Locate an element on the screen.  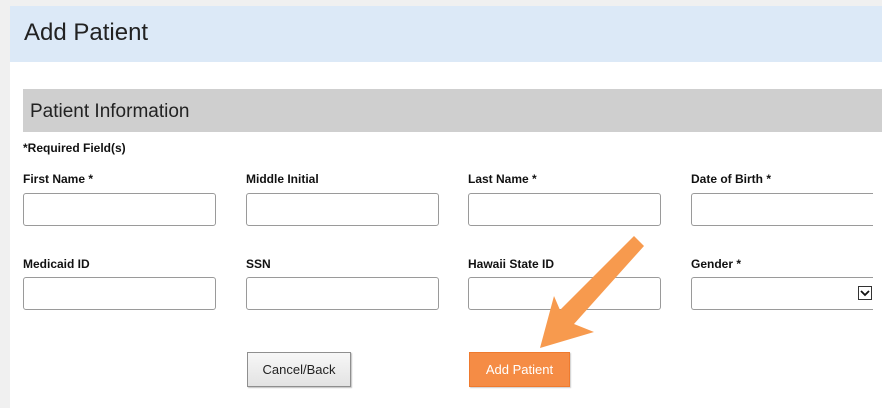
first-name-input is located at coordinates (119, 209).